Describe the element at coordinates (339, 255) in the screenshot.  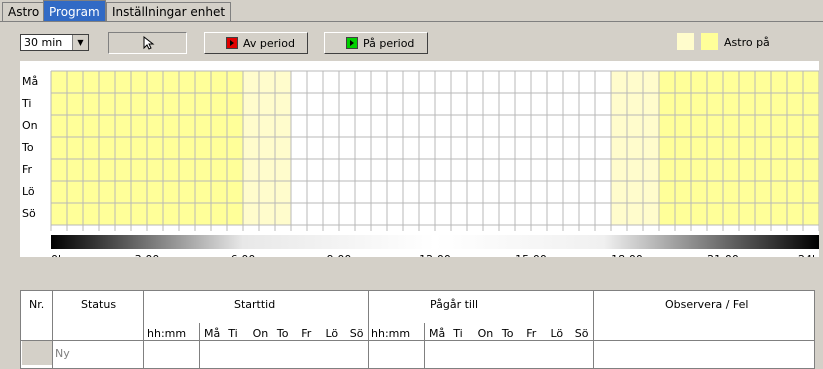
I see `time-label: 9:00` at that location.